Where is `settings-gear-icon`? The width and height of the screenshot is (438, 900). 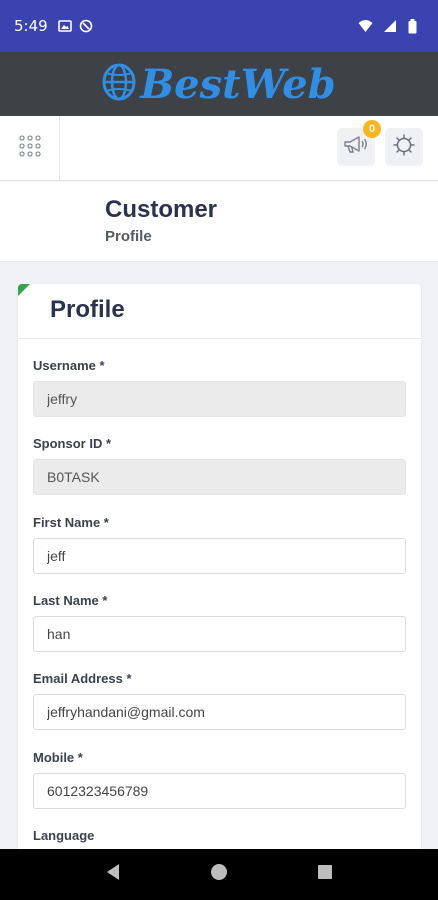 settings-gear-icon is located at coordinates (404, 147).